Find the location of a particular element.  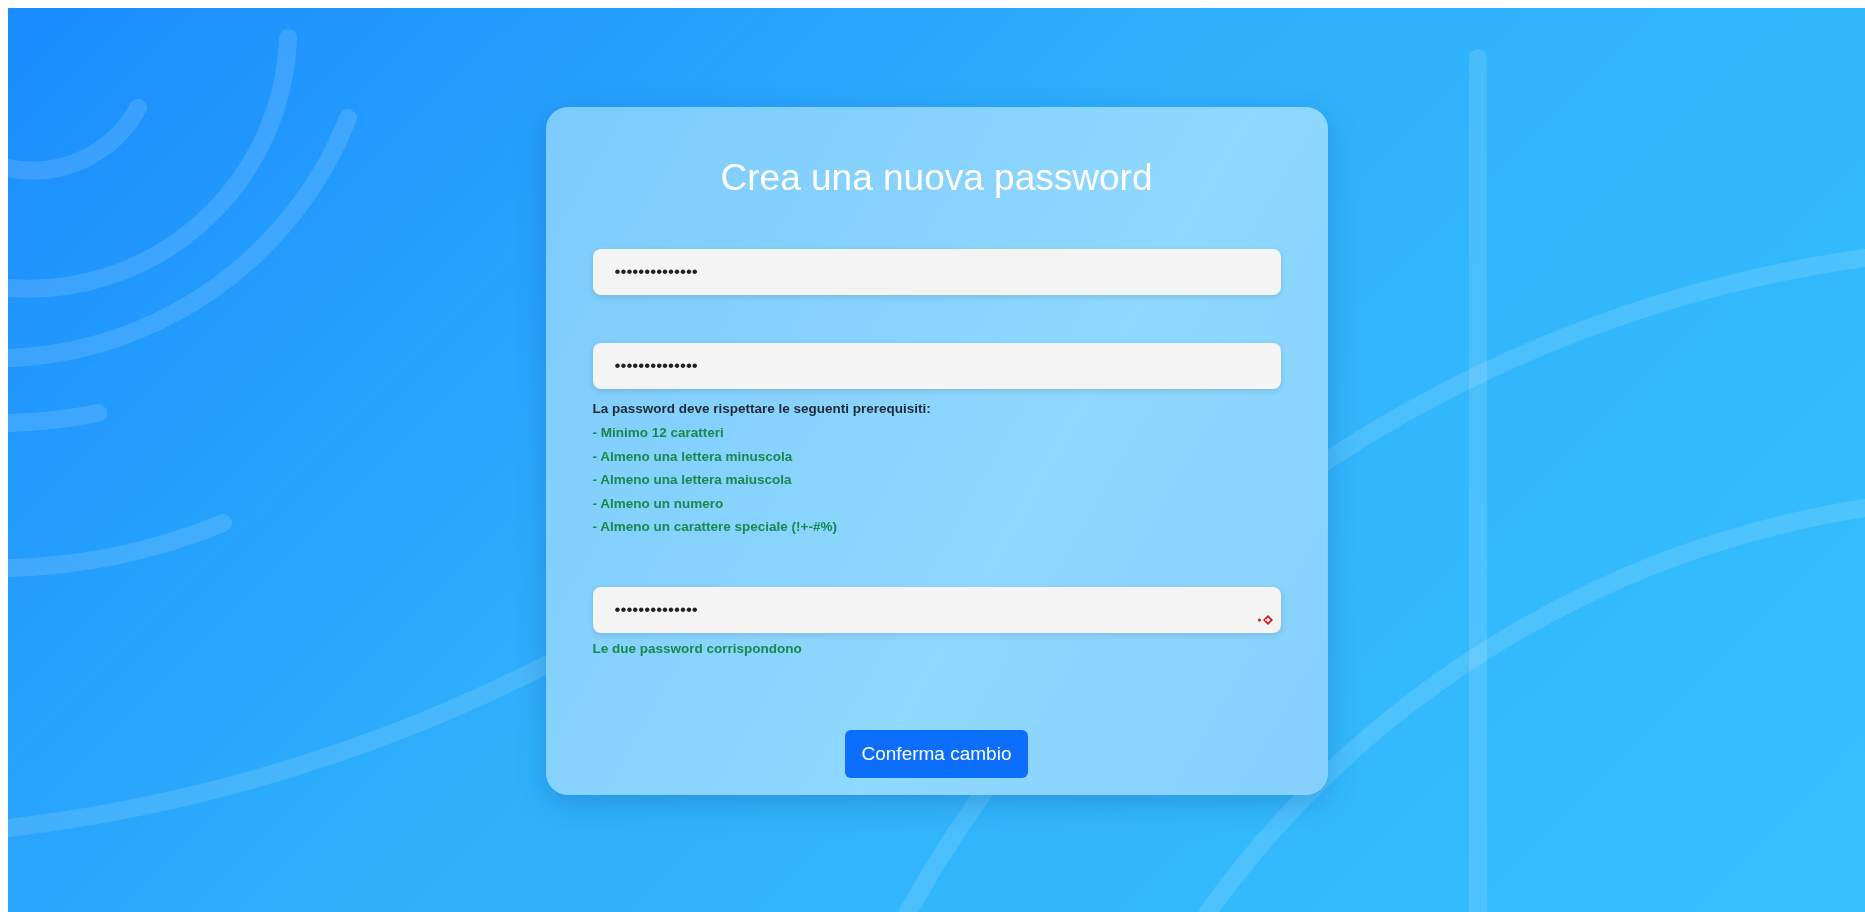

requirement-item: - Almeno un carattere speciale (!+-#%) is located at coordinates (714, 527).